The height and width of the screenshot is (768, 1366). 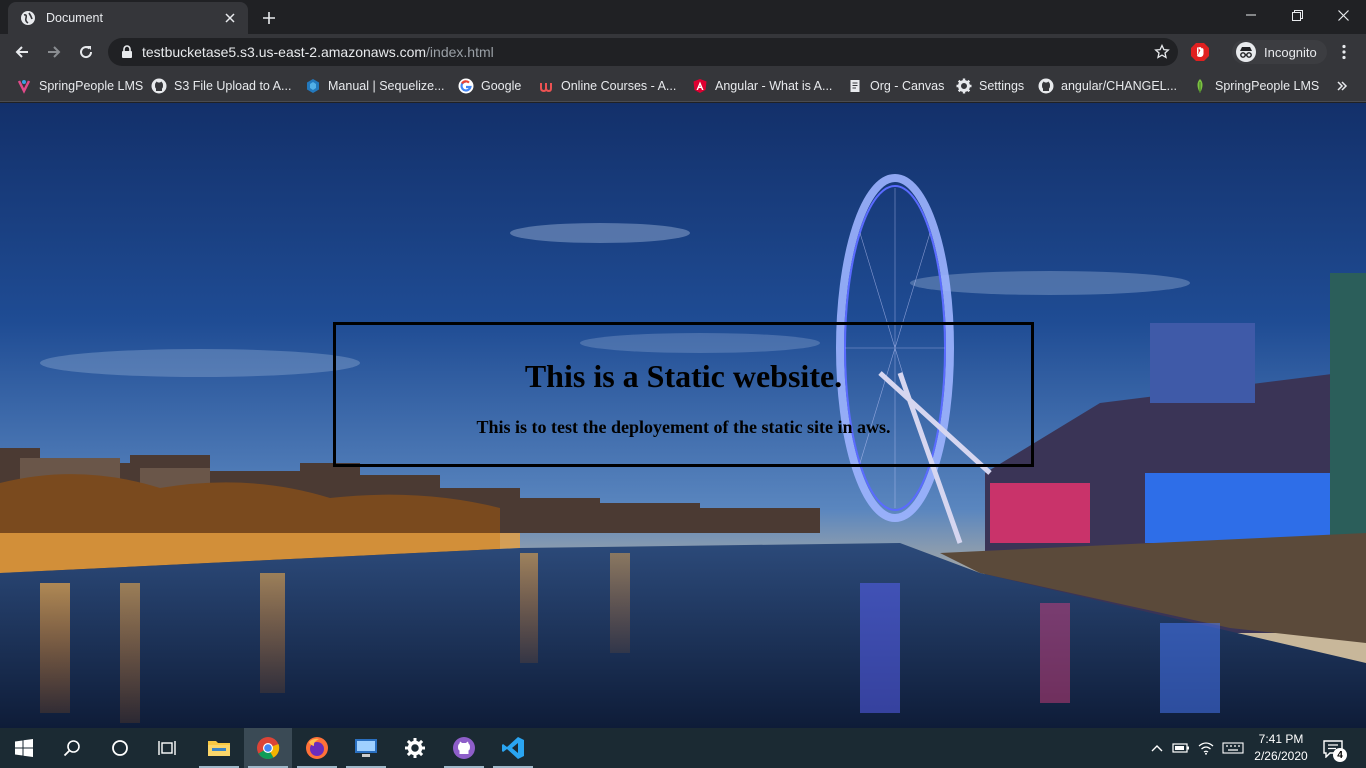 I want to click on task-view-icon, so click(x=167, y=748).